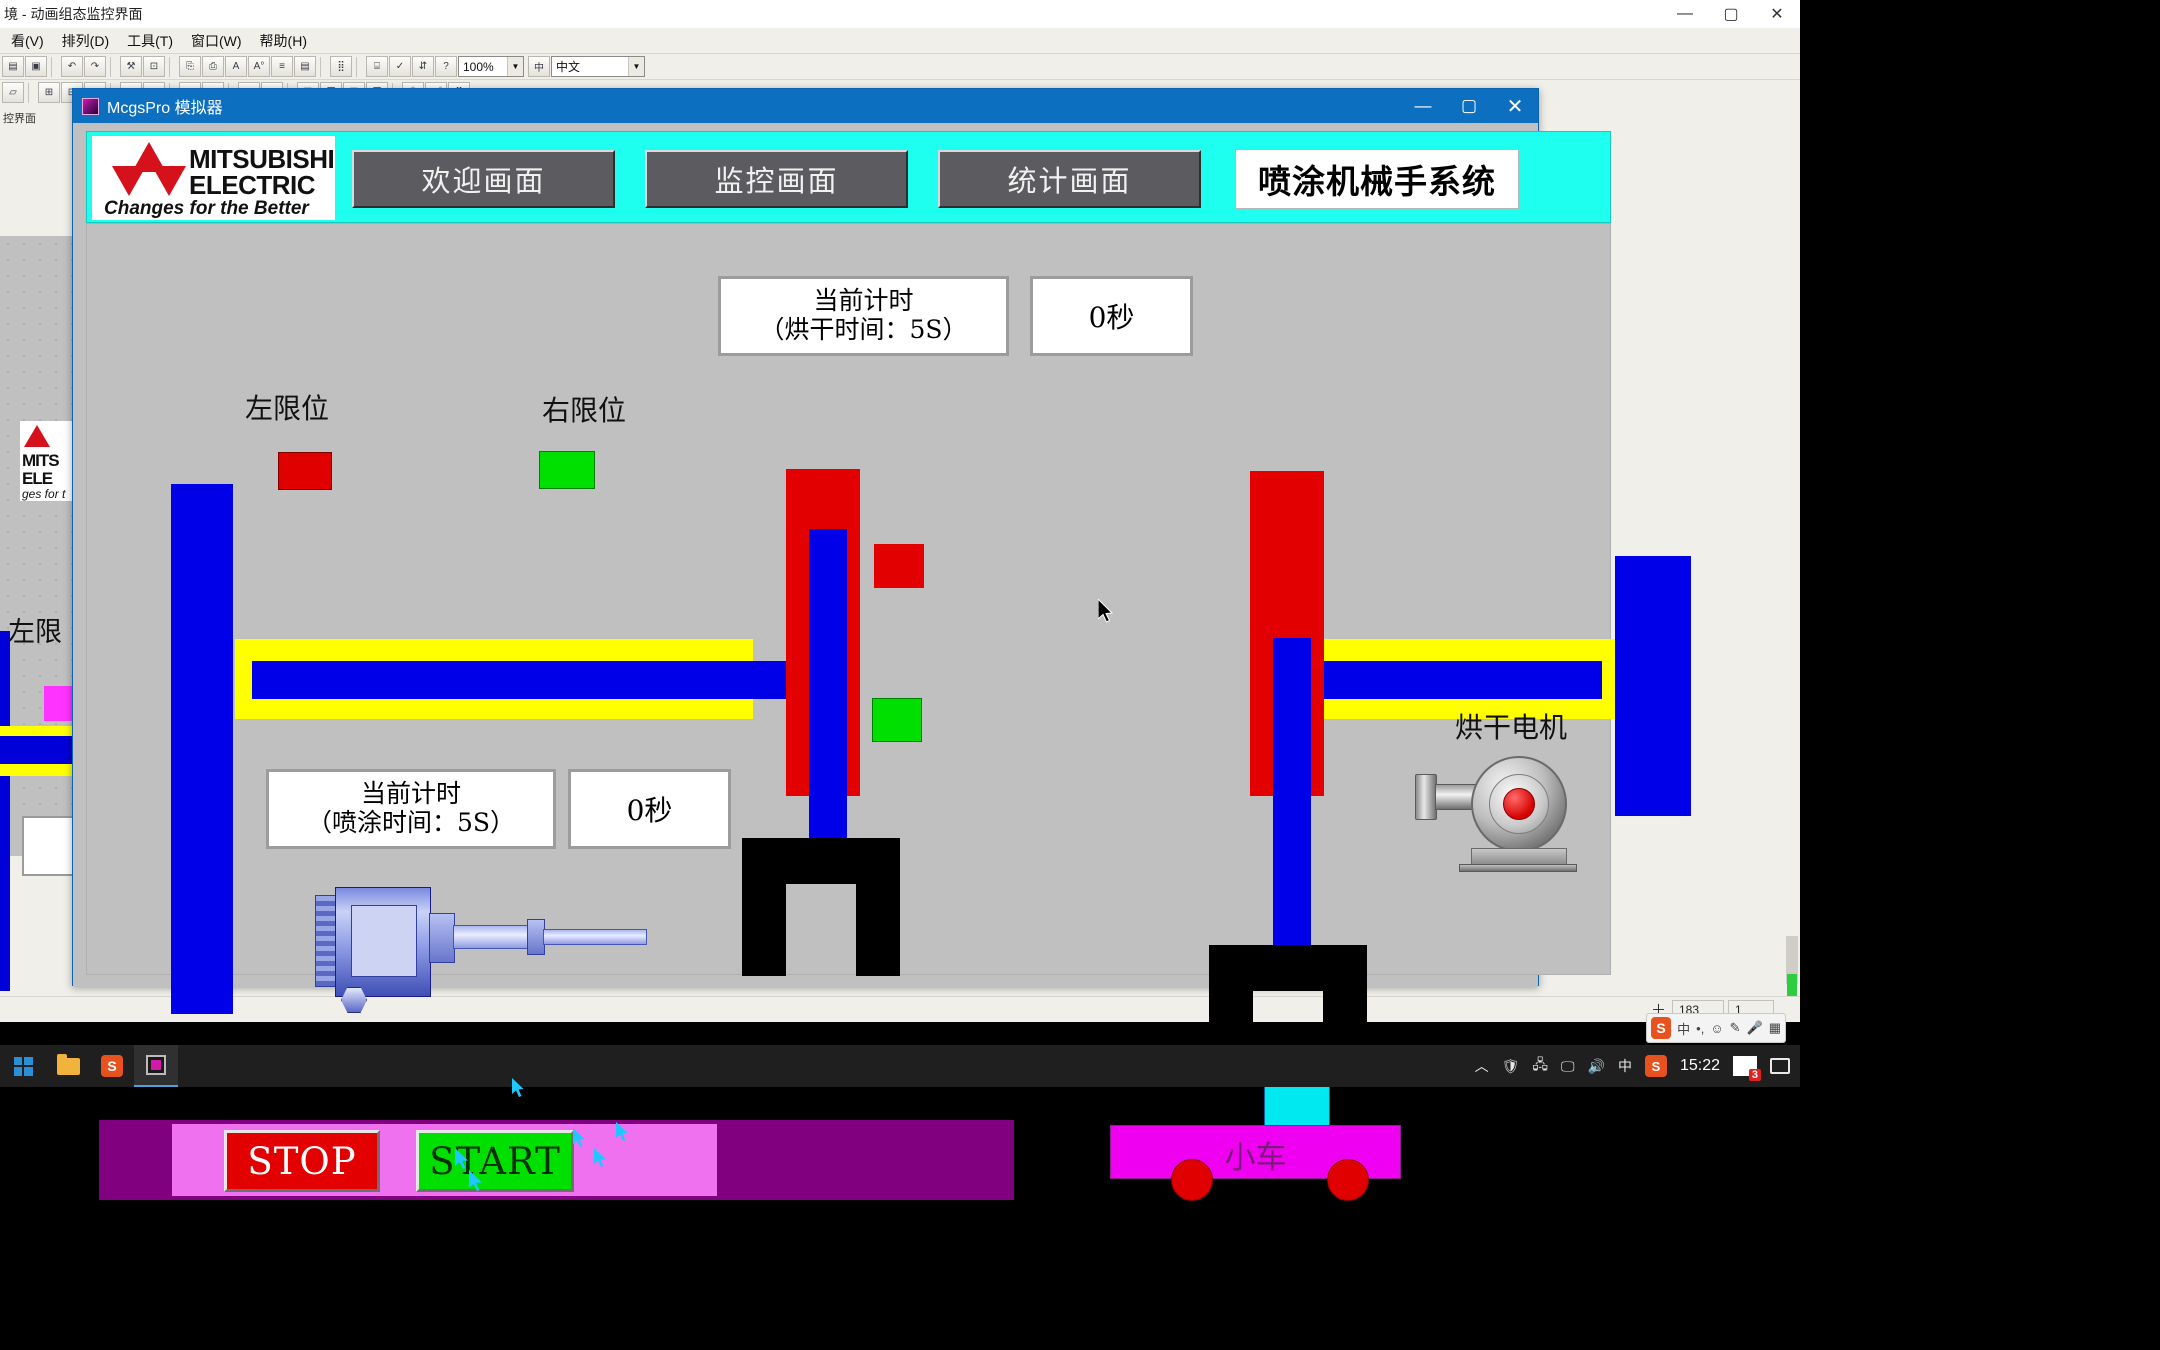  I want to click on mitsubishi-mark-icon, so click(37, 436).